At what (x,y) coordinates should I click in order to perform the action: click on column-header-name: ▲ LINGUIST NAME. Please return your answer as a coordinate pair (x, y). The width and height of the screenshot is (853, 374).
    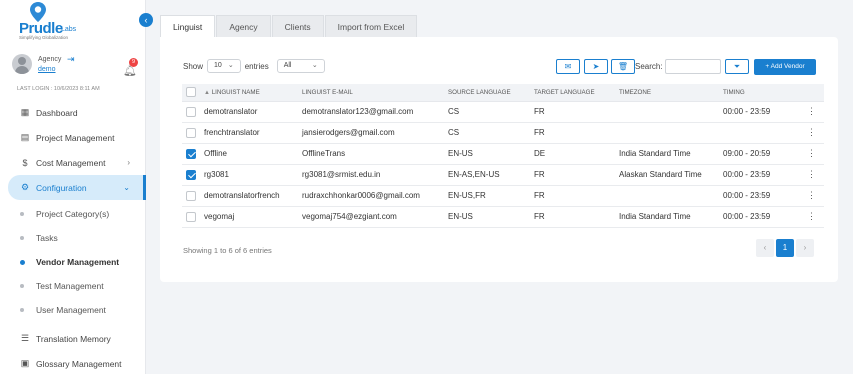
    Looking at the image, I should click on (249, 93).